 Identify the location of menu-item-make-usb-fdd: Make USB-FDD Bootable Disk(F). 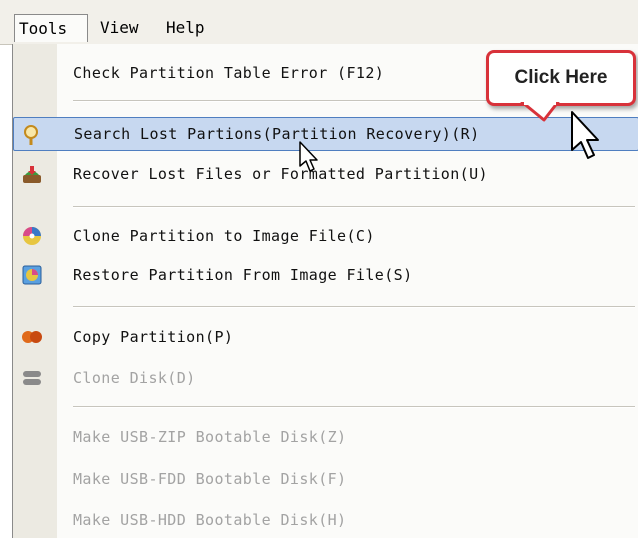
(325, 479).